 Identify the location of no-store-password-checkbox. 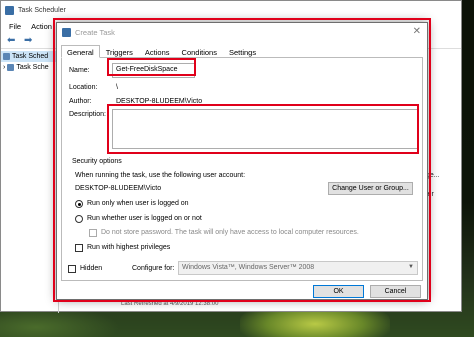
(93, 233).